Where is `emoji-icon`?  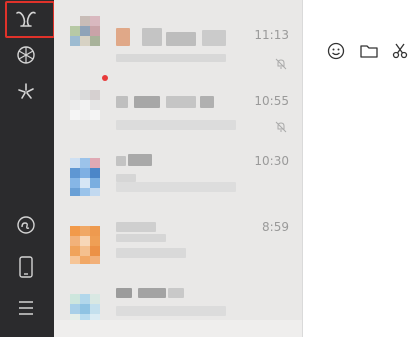 emoji-icon is located at coordinates (336, 51).